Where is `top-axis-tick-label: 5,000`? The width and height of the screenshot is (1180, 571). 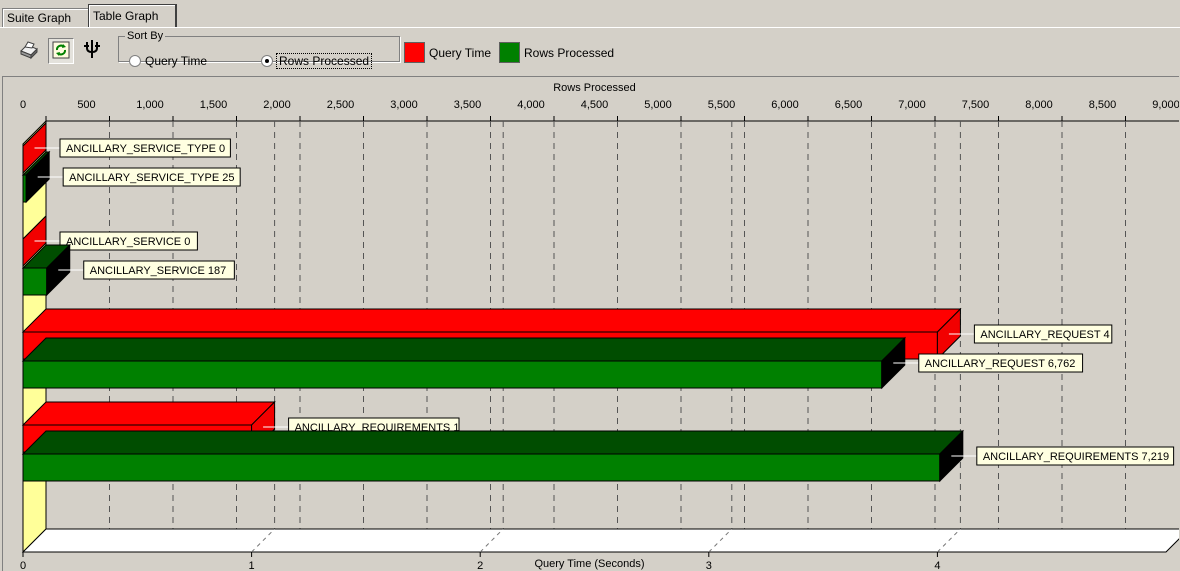
top-axis-tick-label: 5,000 is located at coordinates (658, 105).